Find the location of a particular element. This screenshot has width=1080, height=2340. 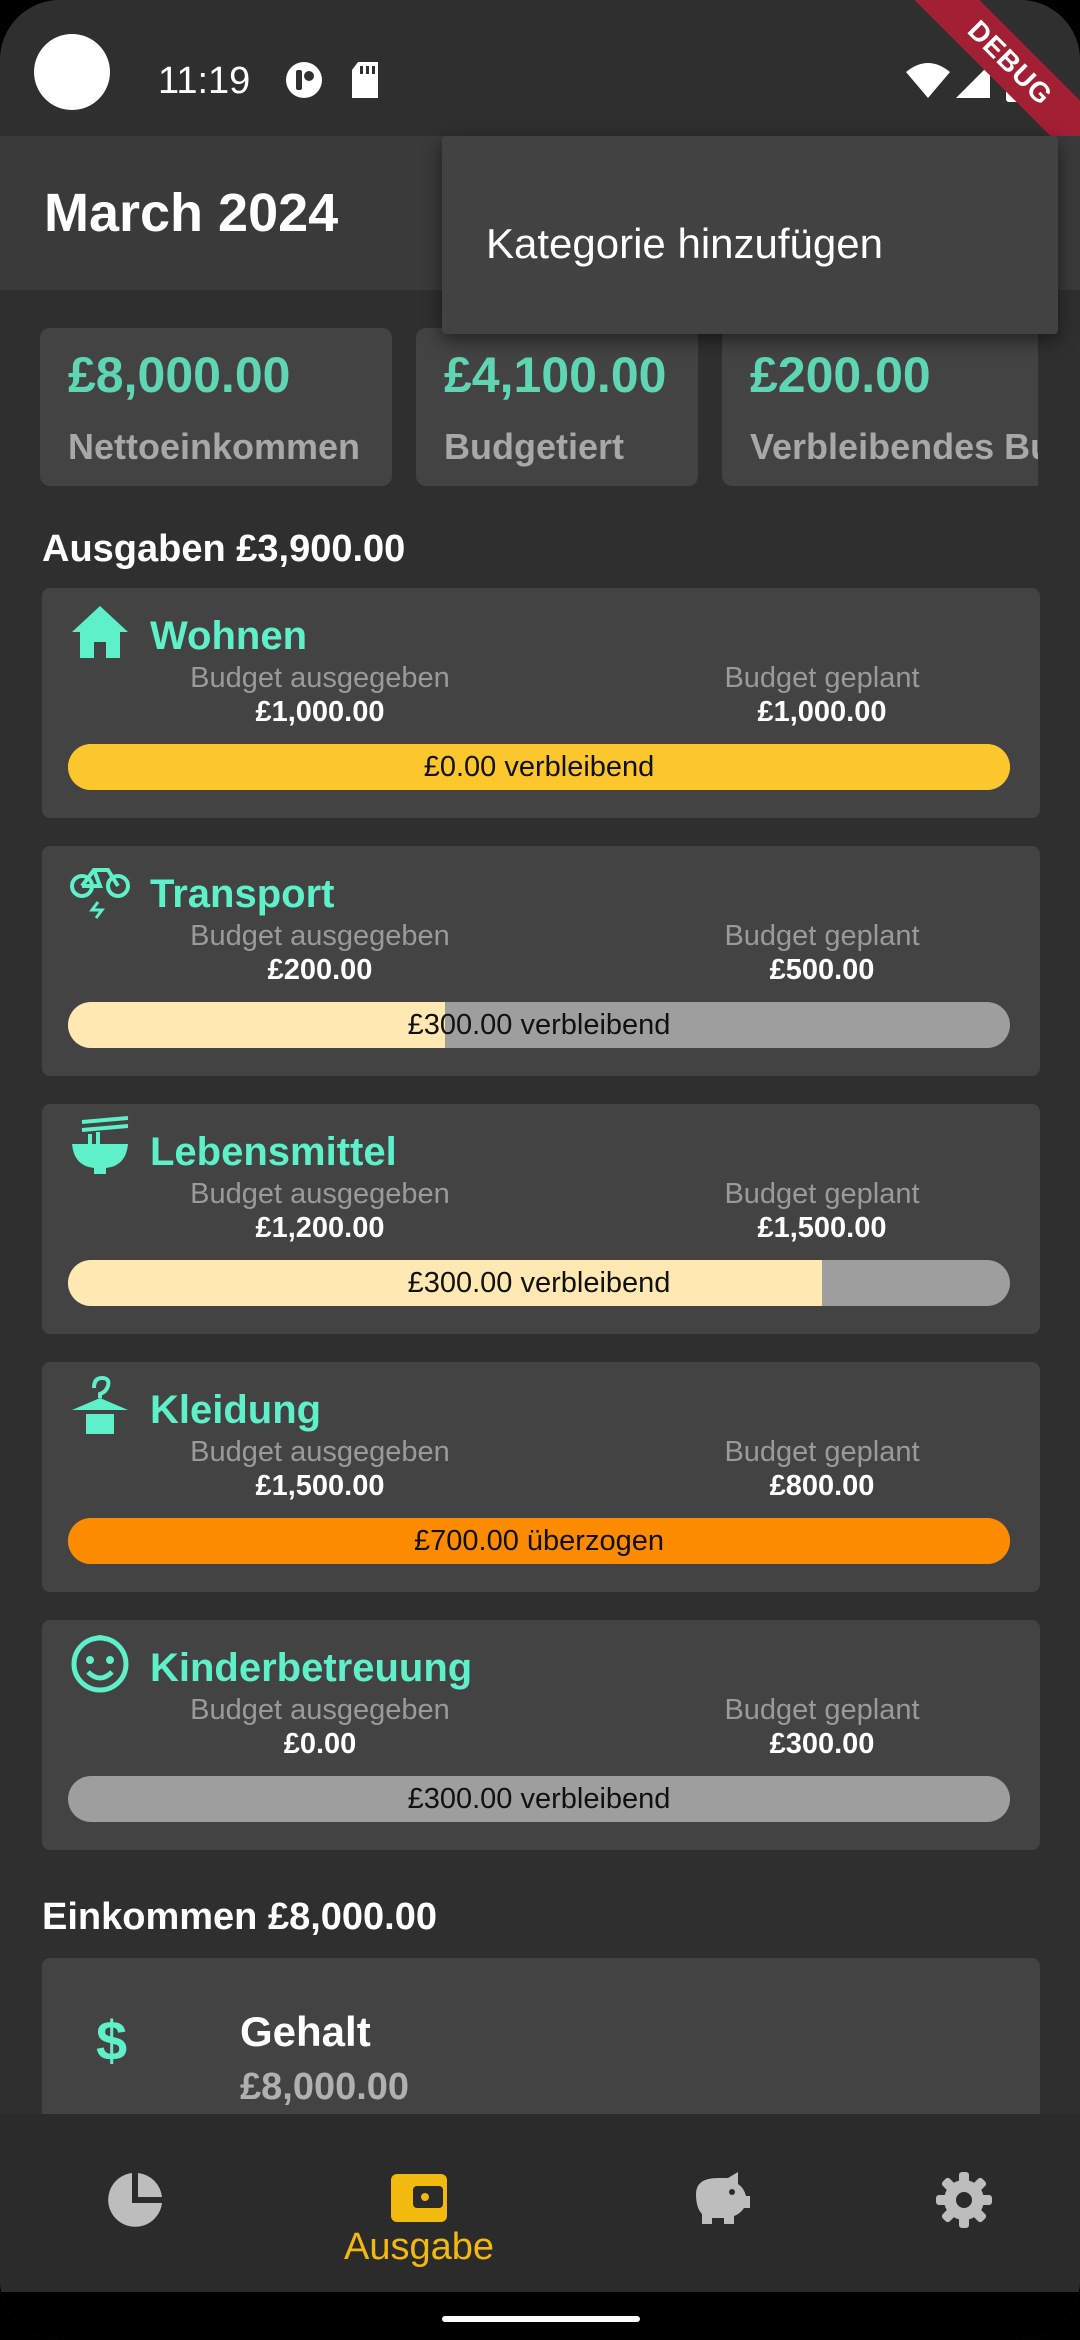

budget-progress-bar: £0.00 verbleibend is located at coordinates (539, 767).